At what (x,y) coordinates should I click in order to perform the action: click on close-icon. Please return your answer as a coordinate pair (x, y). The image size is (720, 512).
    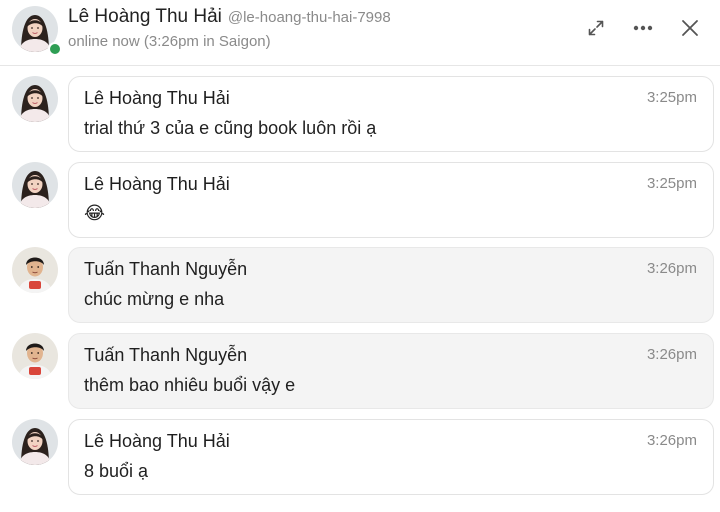
    Looking at the image, I should click on (690, 28).